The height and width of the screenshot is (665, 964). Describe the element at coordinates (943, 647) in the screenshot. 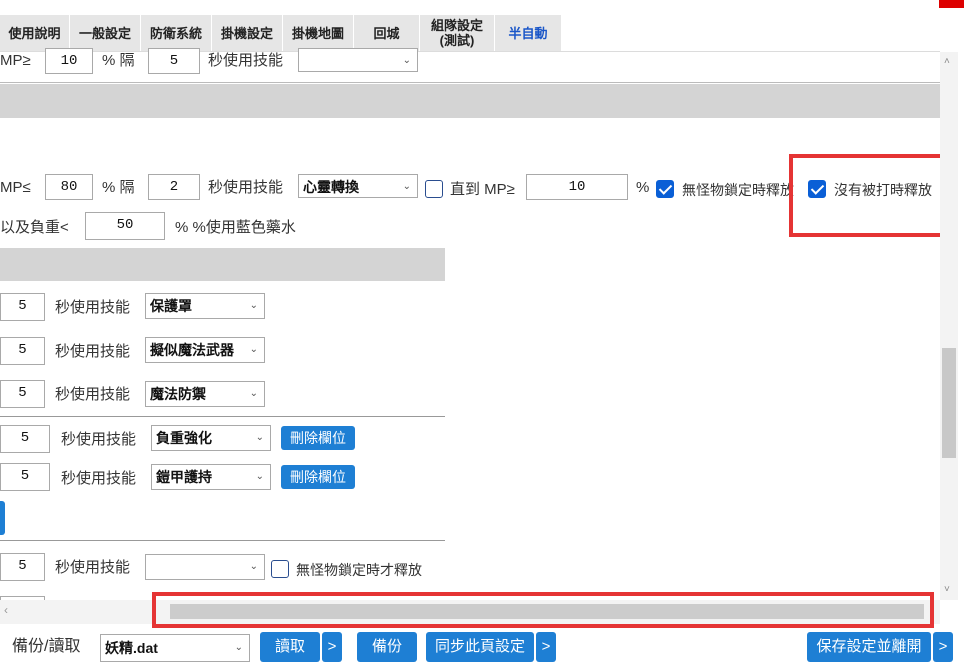

I see `save-arrow-button: >` at that location.